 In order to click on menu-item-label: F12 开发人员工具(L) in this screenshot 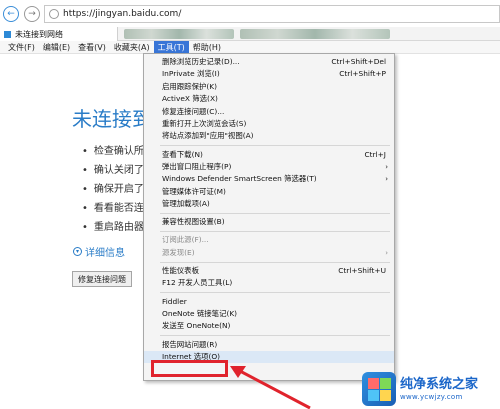, I will do `click(197, 283)`.